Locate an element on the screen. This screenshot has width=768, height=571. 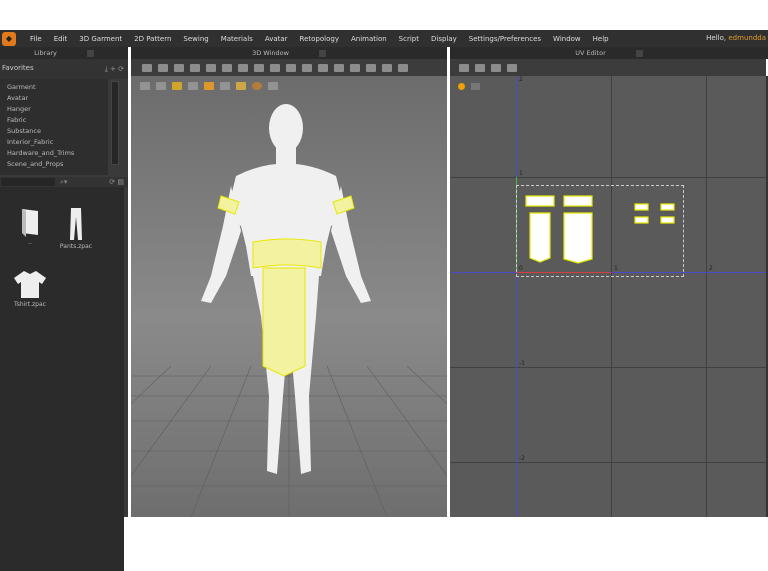
uv-editor-toolbar is located at coordinates (608, 67).